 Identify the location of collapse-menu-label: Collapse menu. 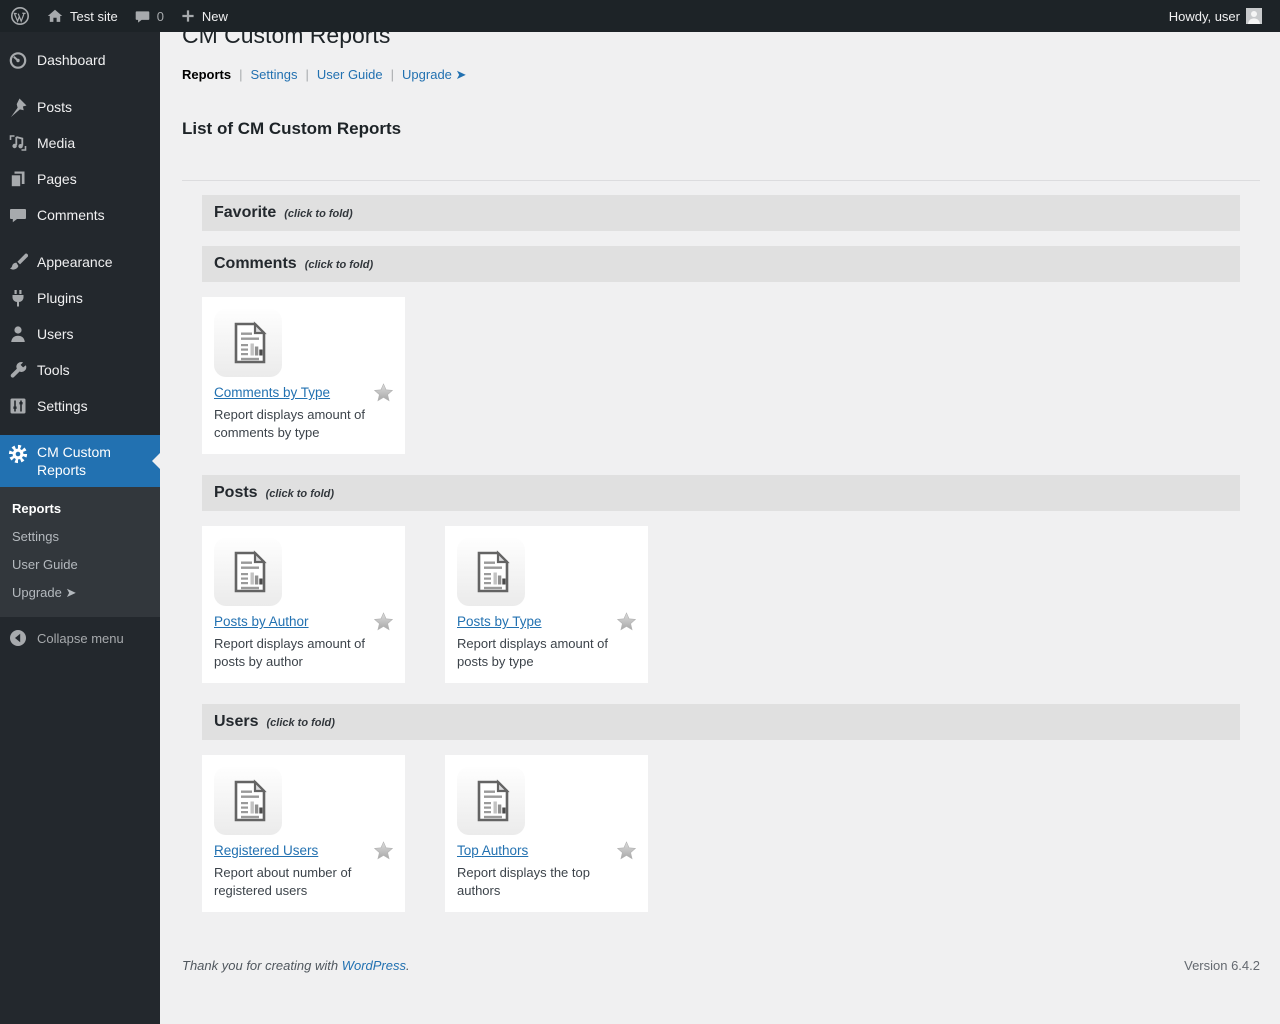
(80, 638).